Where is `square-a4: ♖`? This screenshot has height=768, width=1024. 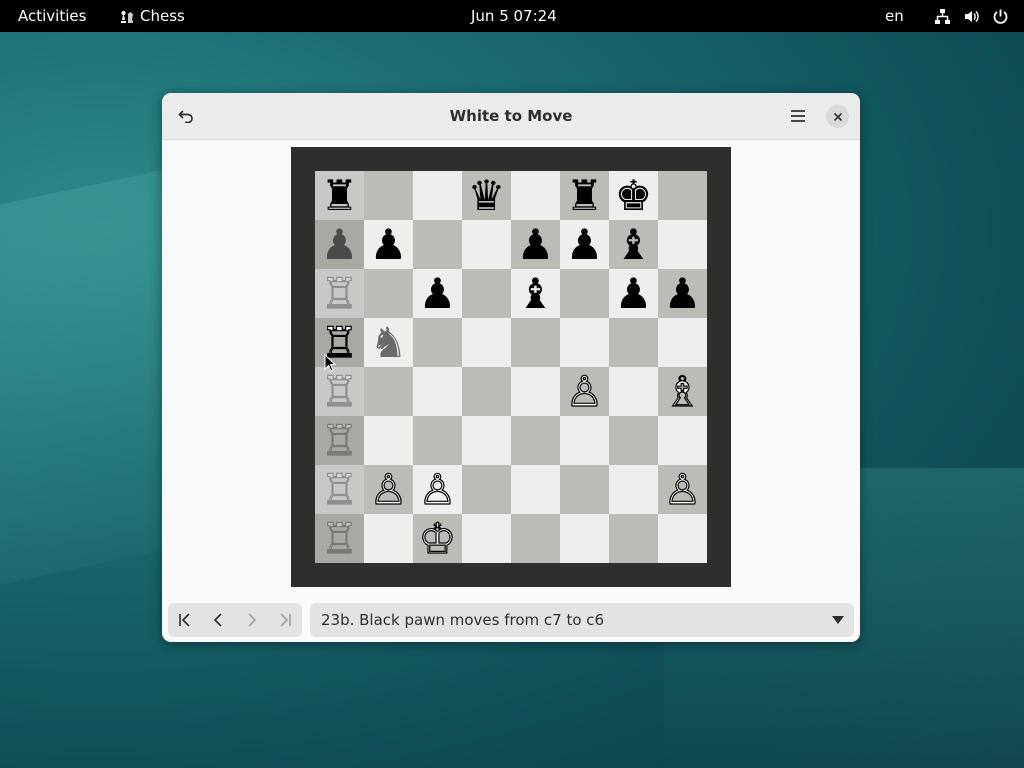 square-a4: ♖ is located at coordinates (339, 391).